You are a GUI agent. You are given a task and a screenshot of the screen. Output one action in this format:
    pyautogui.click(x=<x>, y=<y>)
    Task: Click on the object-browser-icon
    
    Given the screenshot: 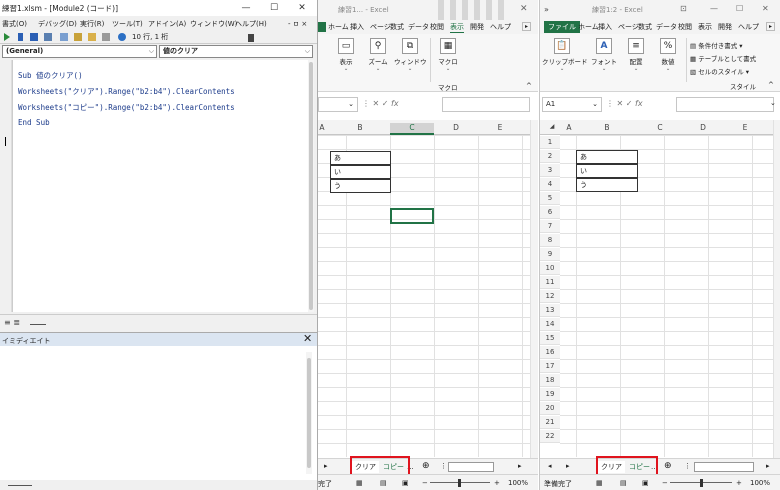 What is the action you would take?
    pyautogui.click(x=92, y=37)
    